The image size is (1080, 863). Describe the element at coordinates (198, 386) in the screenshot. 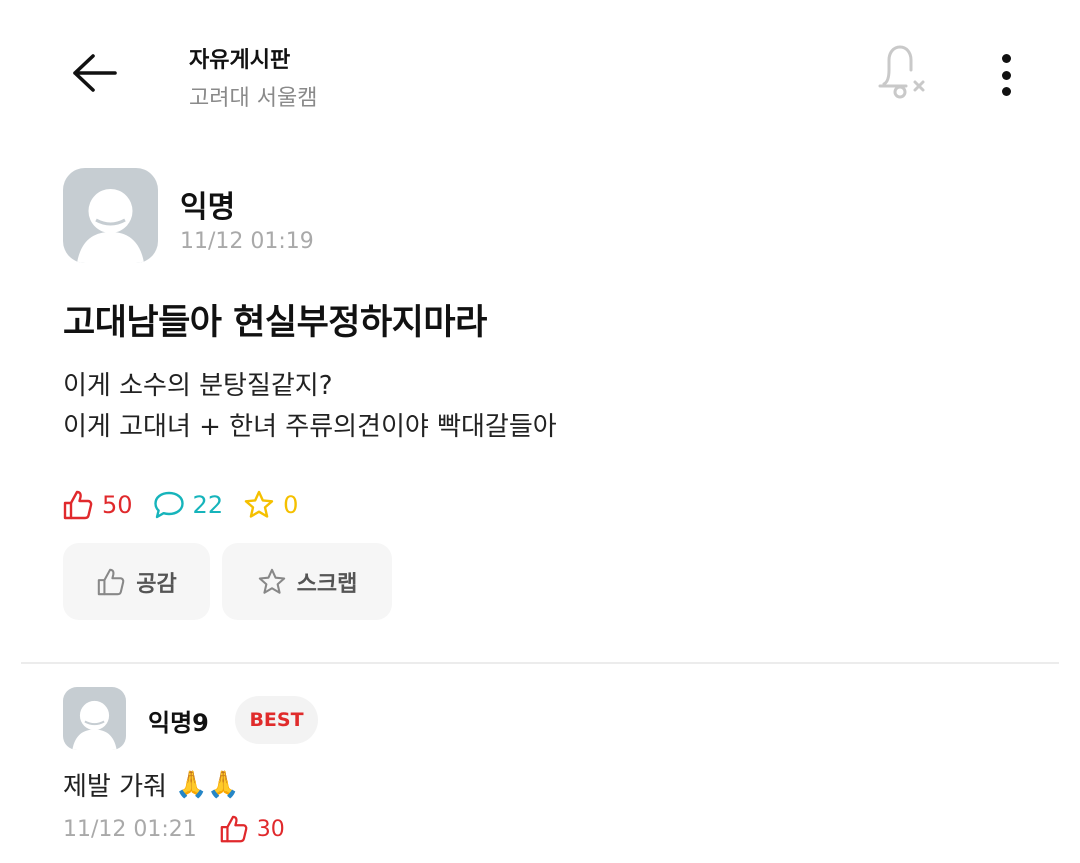

I see `post-body-line: 이게 소수의 분탕질같지?` at that location.